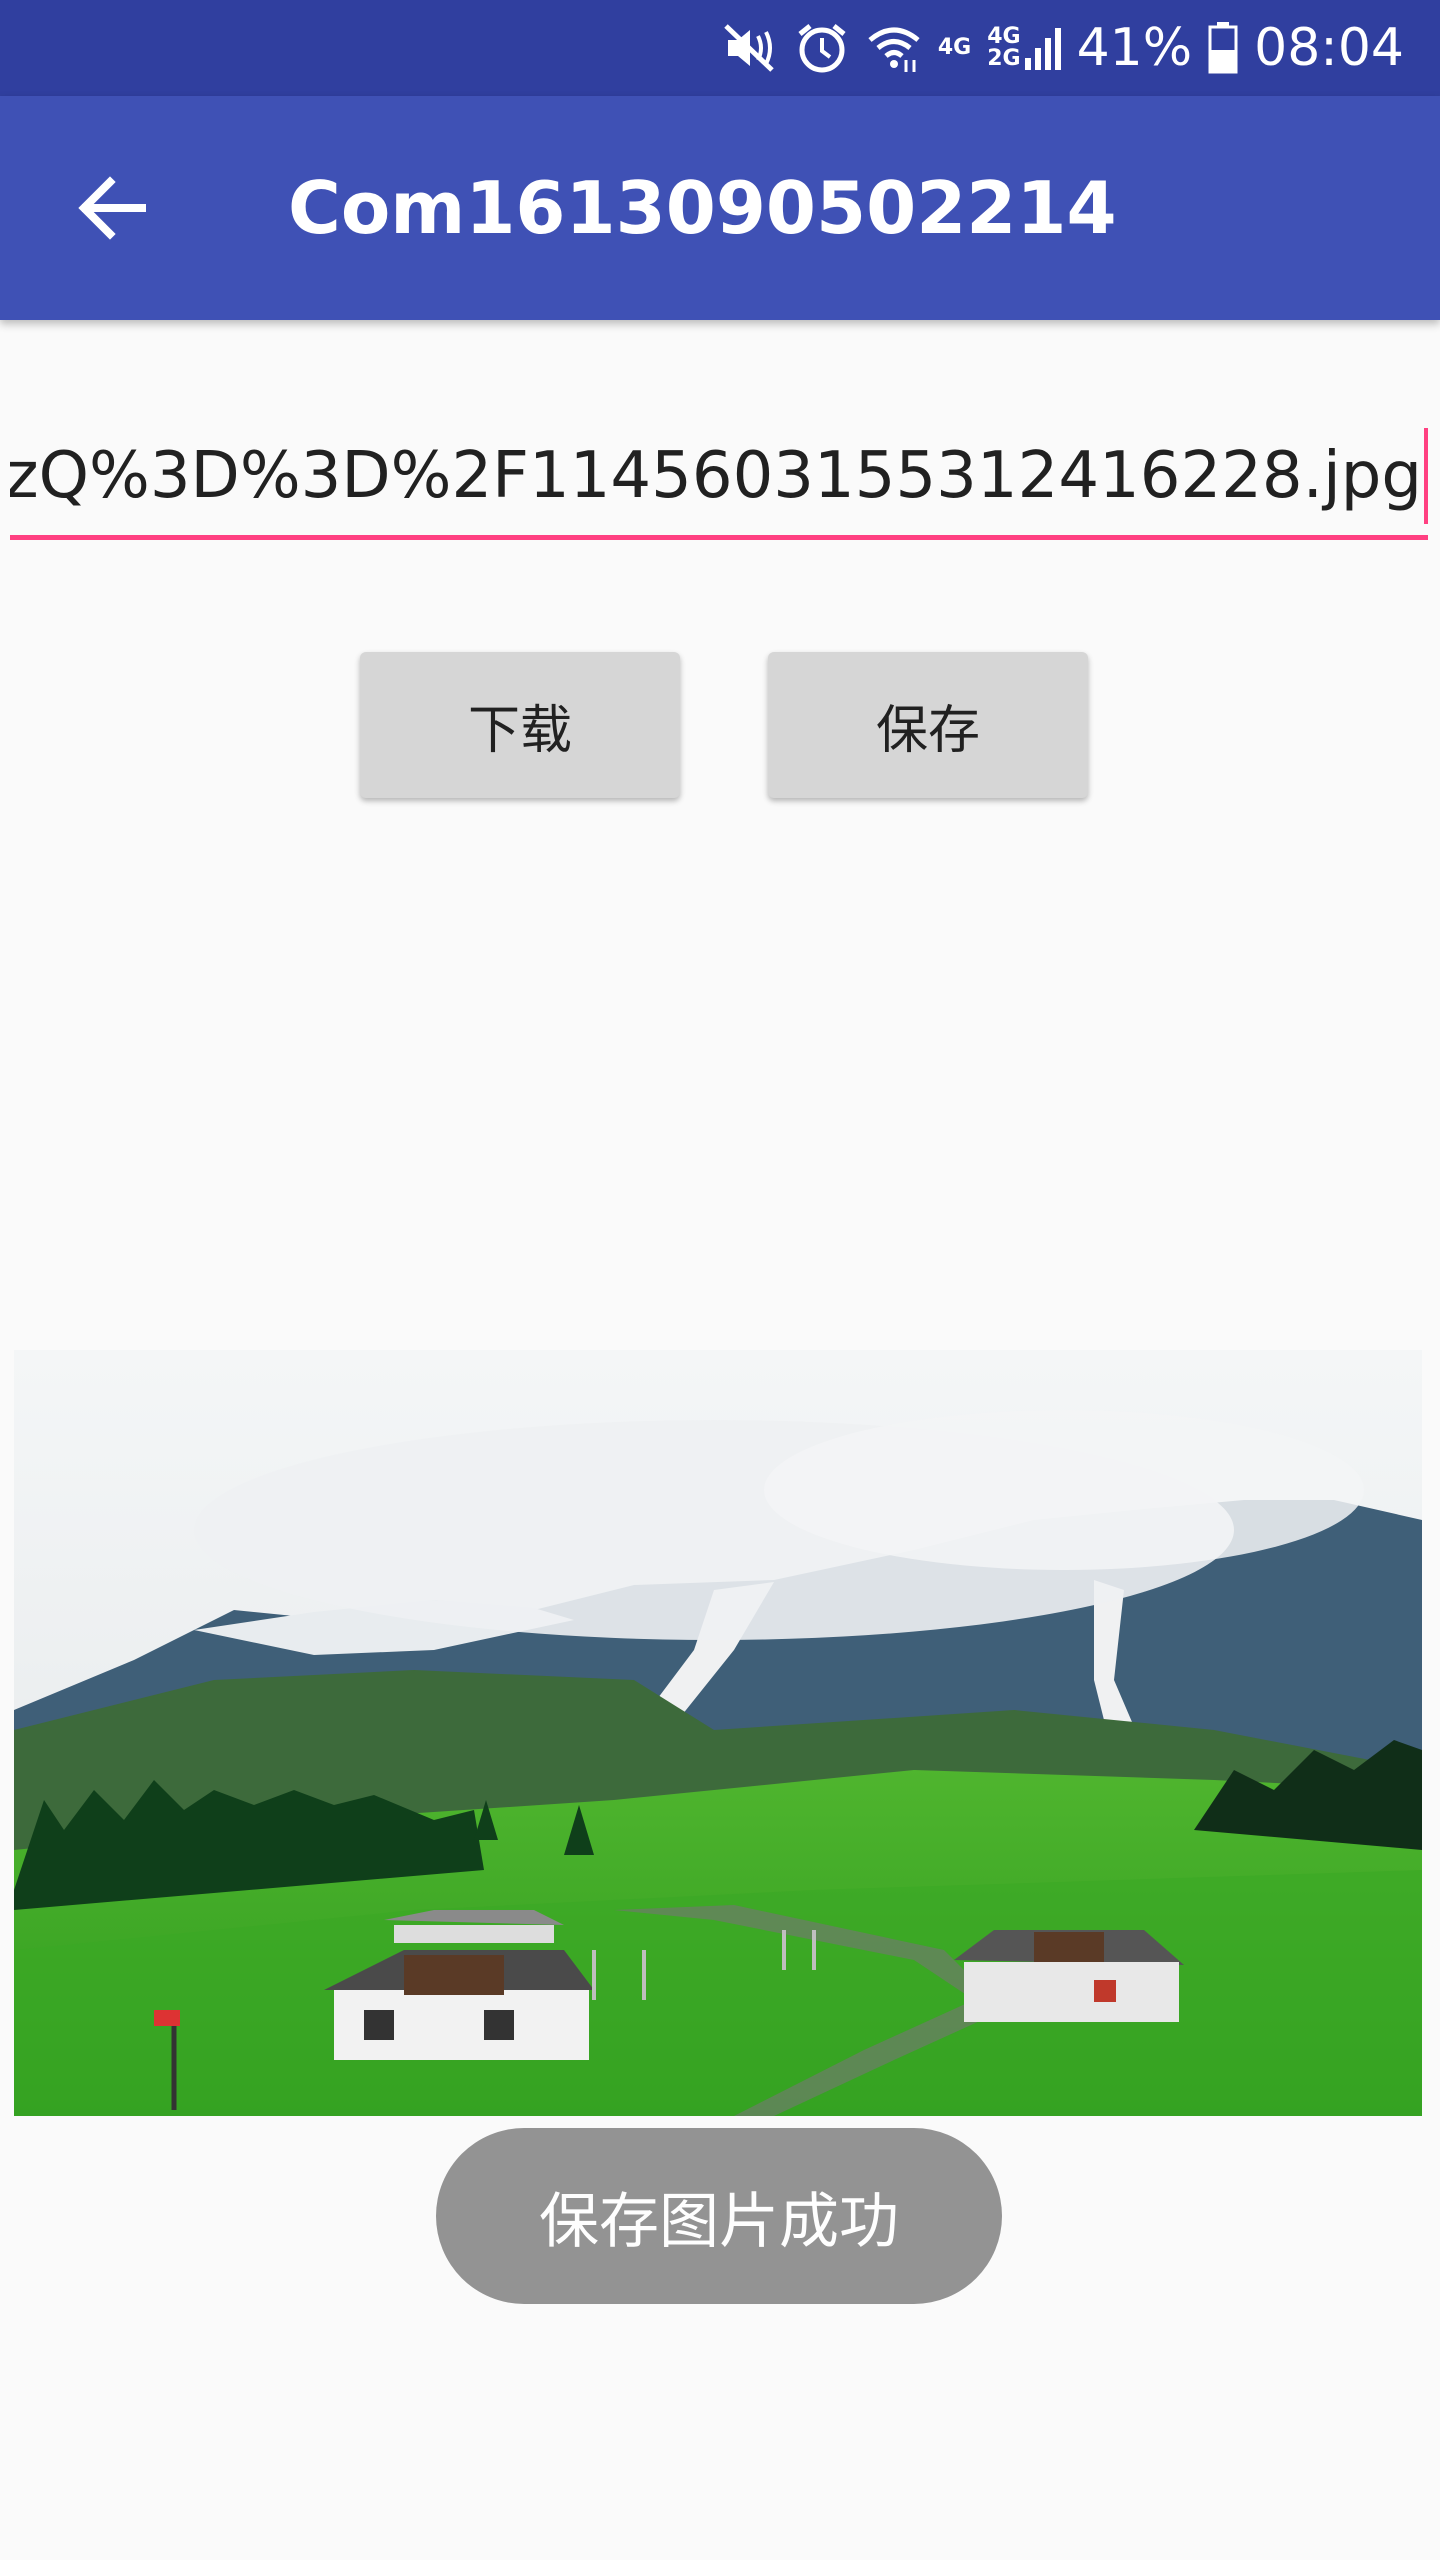 This screenshot has width=1440, height=2560. I want to click on battery-icon, so click(1223, 48).